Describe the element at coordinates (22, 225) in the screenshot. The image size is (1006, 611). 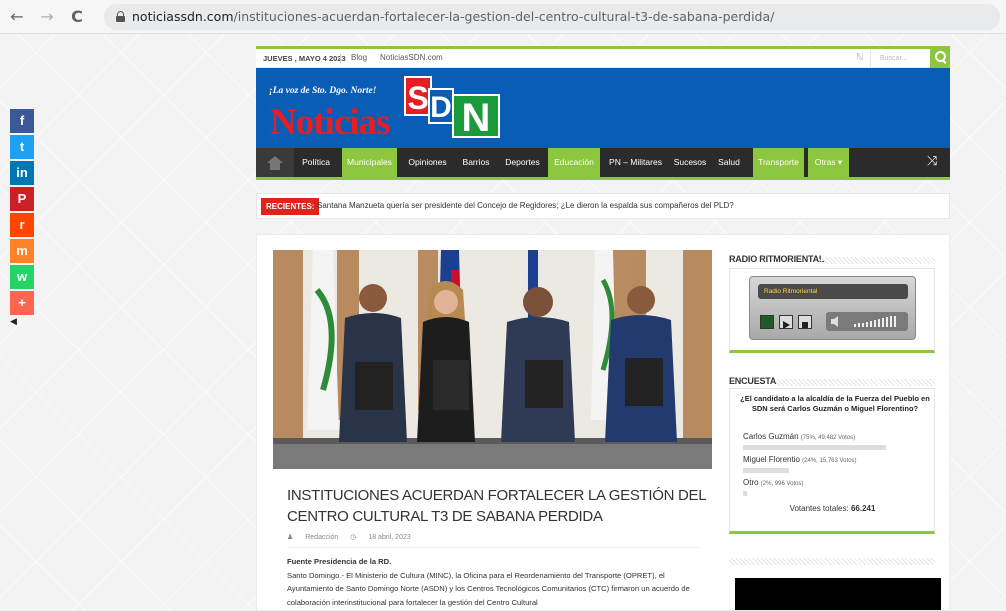
I see `reddit-share-icon: r` at that location.